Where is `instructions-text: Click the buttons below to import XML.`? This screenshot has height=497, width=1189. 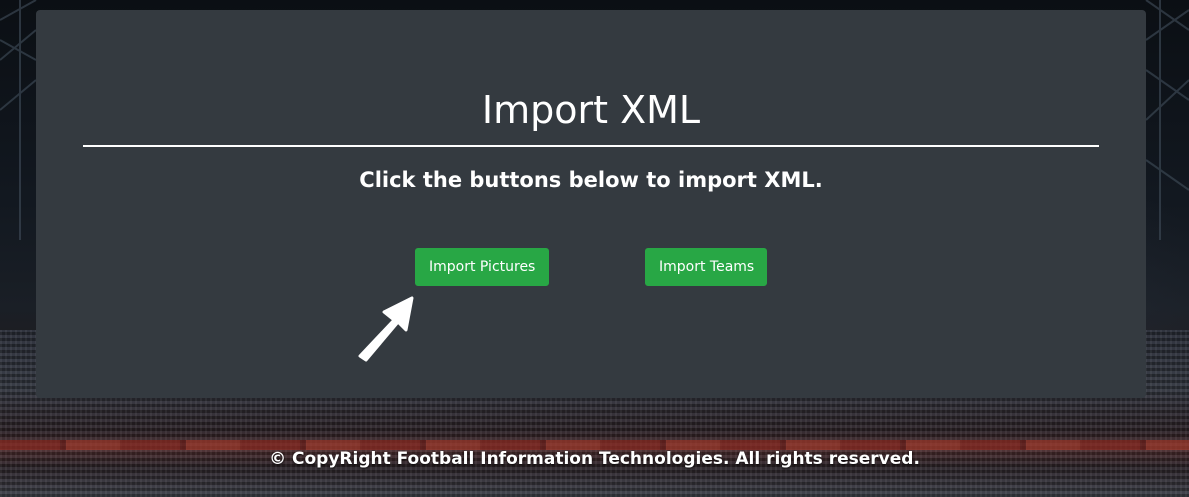
instructions-text: Click the buttons below to import XML. is located at coordinates (591, 180).